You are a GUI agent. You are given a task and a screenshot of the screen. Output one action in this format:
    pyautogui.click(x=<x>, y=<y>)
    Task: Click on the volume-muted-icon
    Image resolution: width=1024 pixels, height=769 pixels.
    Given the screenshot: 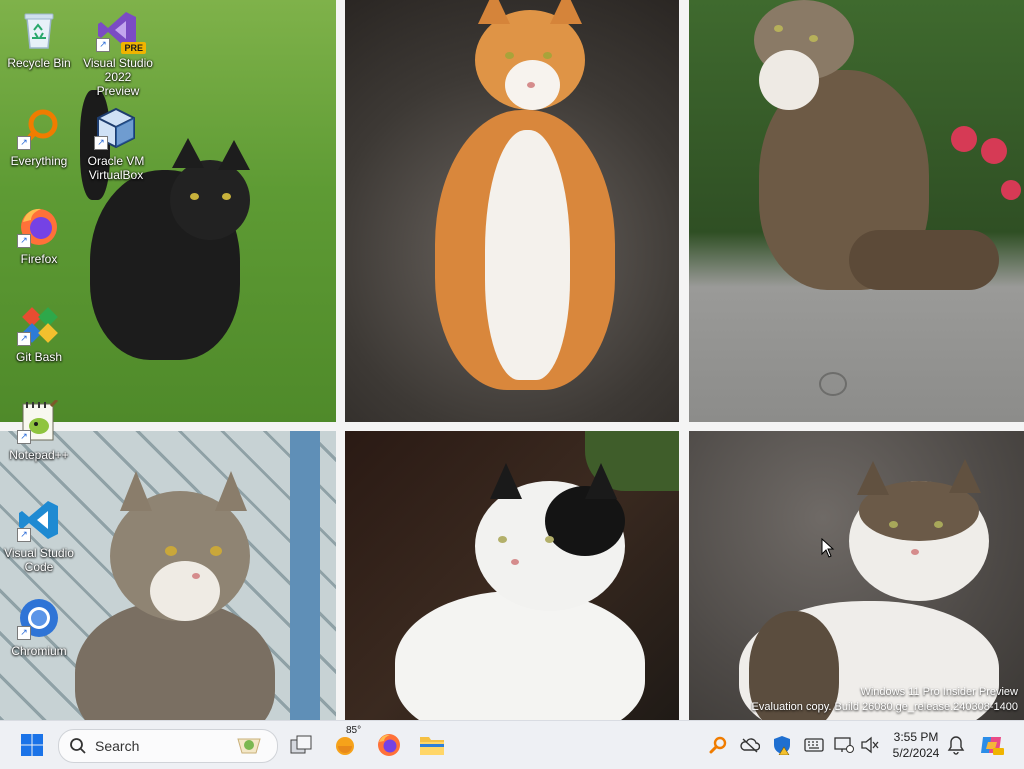 What is the action you would take?
    pyautogui.click(x=870, y=745)
    